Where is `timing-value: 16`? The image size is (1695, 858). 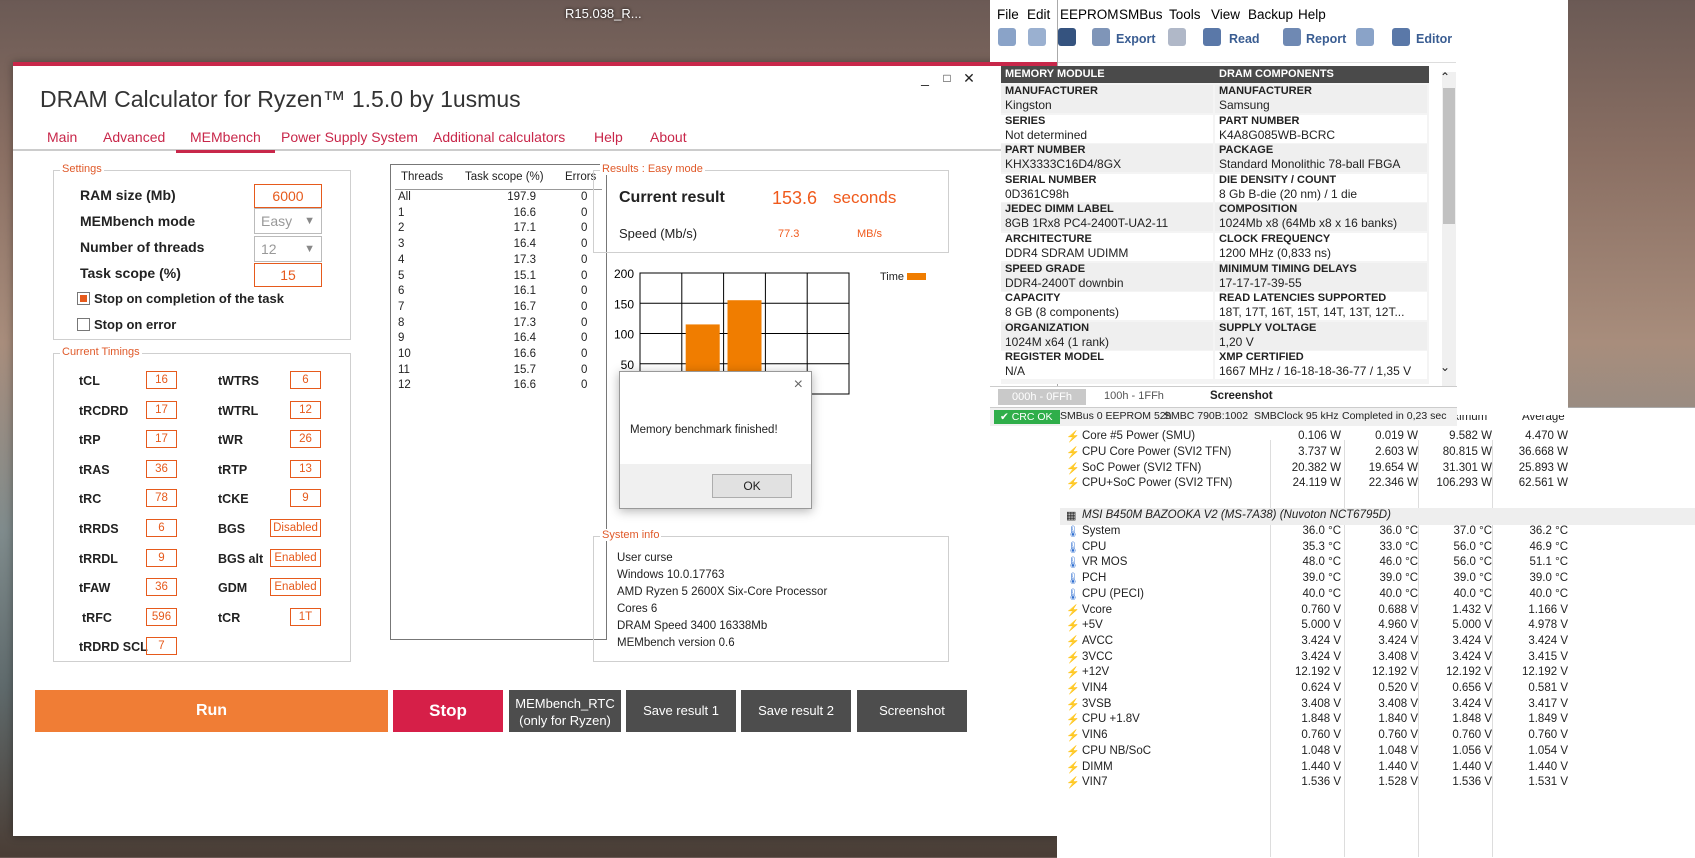
timing-value: 16 is located at coordinates (161, 380).